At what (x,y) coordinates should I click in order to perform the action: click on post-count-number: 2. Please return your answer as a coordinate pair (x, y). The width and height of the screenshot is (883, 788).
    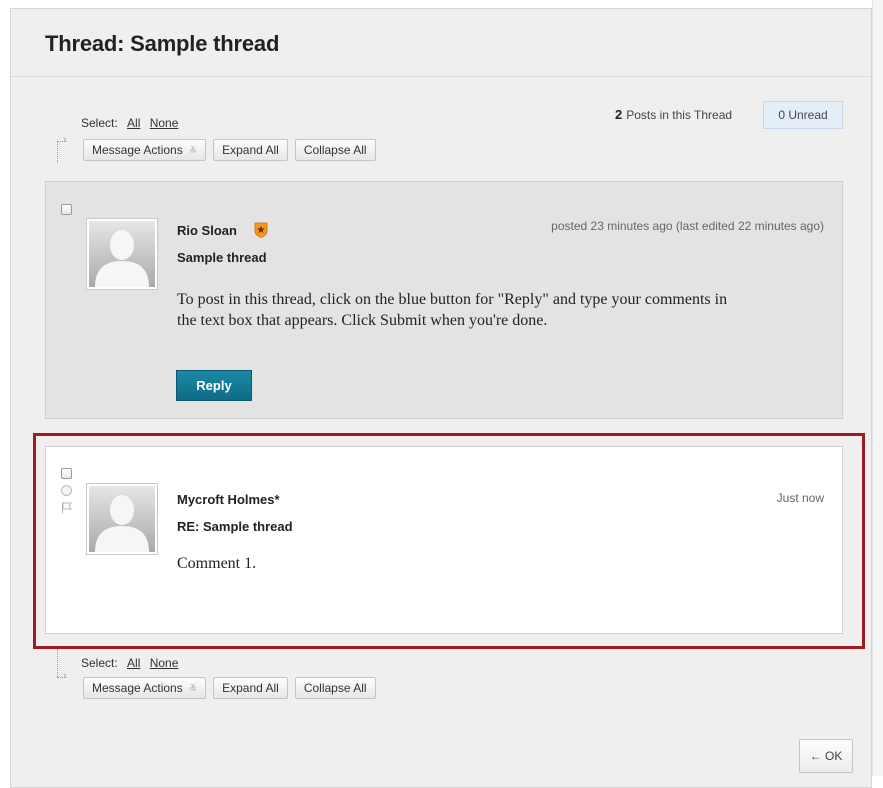
    Looking at the image, I should click on (619, 114).